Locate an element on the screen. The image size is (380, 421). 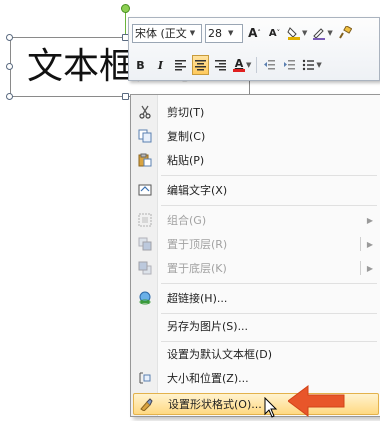
align-right-button is located at coordinates (220, 65).